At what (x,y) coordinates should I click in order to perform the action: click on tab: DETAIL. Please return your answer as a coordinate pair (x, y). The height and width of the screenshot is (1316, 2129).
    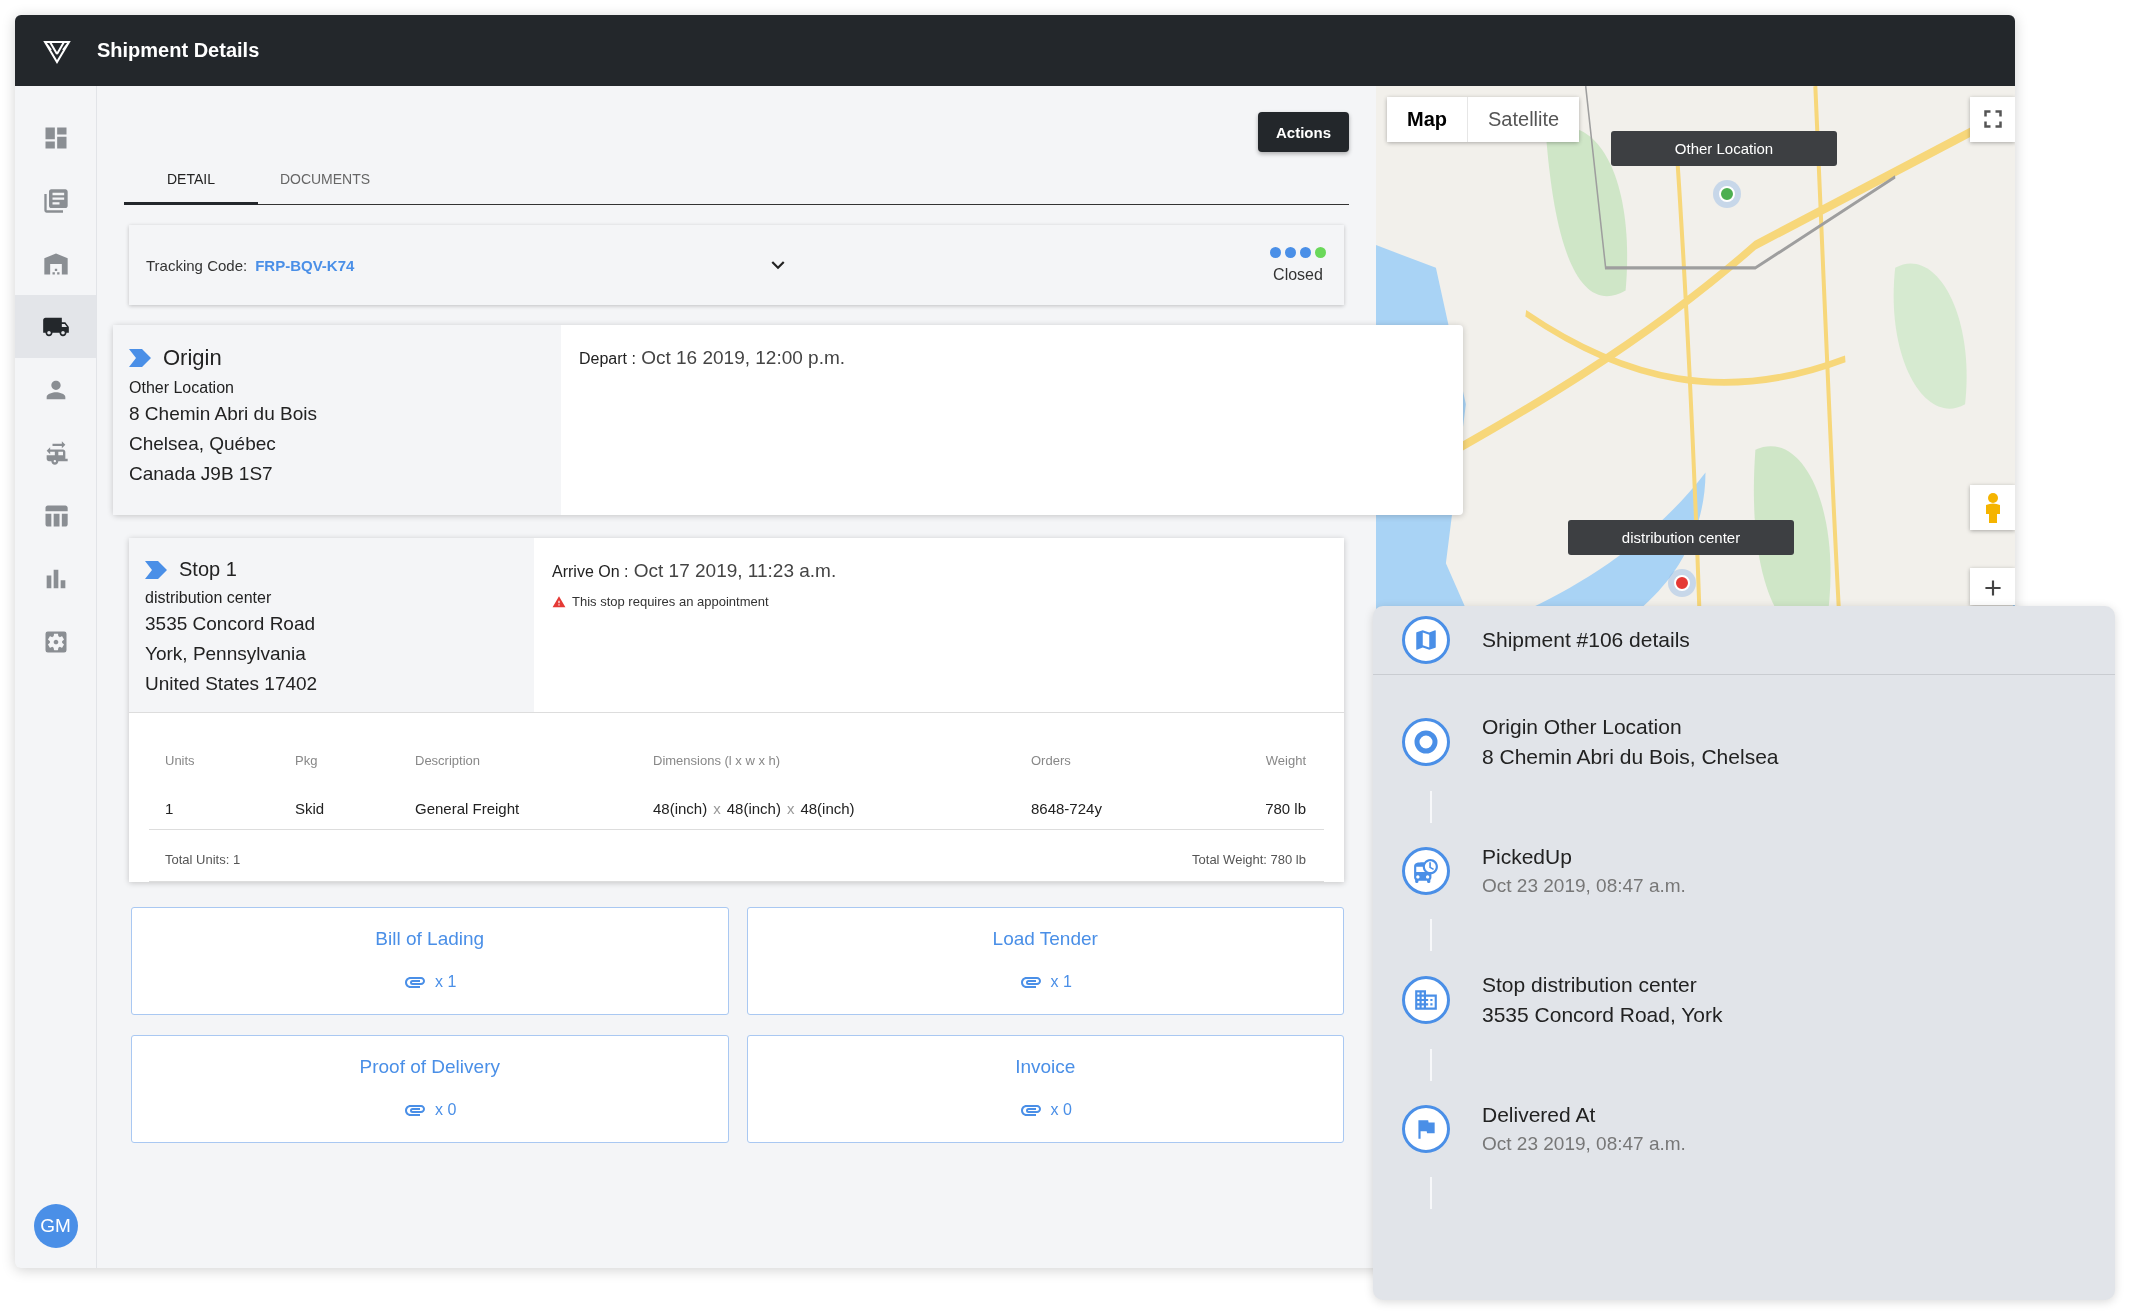
    Looking at the image, I should click on (191, 180).